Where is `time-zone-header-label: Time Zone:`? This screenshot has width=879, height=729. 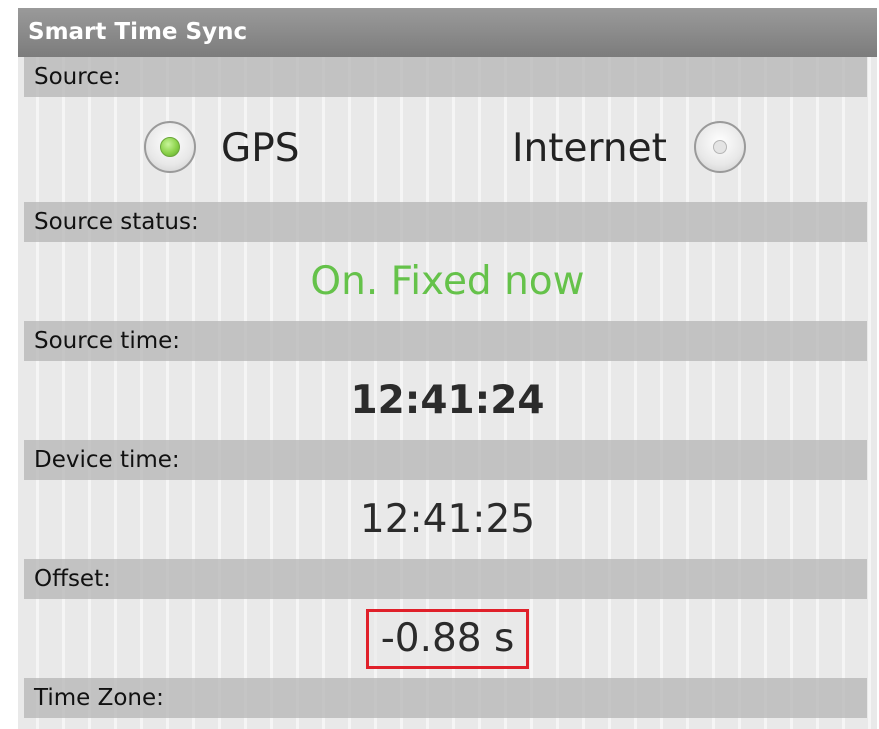 time-zone-header-label: Time Zone: is located at coordinates (99, 698).